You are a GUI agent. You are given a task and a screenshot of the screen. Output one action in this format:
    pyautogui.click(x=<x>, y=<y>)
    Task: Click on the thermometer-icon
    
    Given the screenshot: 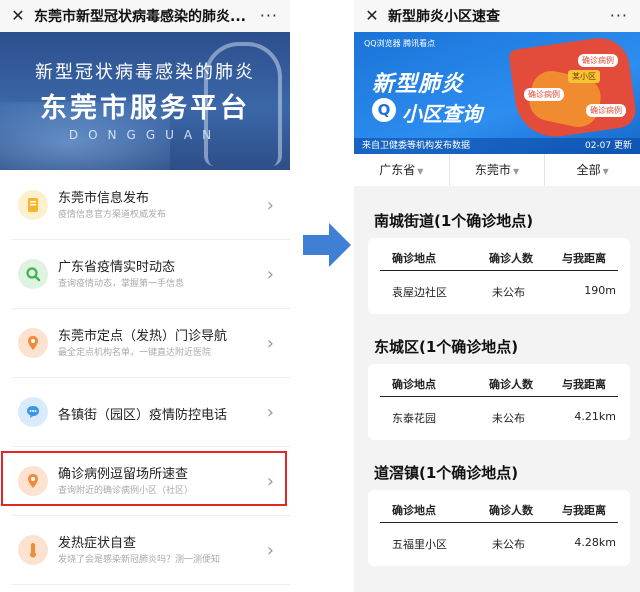 What is the action you would take?
    pyautogui.click(x=33, y=550)
    